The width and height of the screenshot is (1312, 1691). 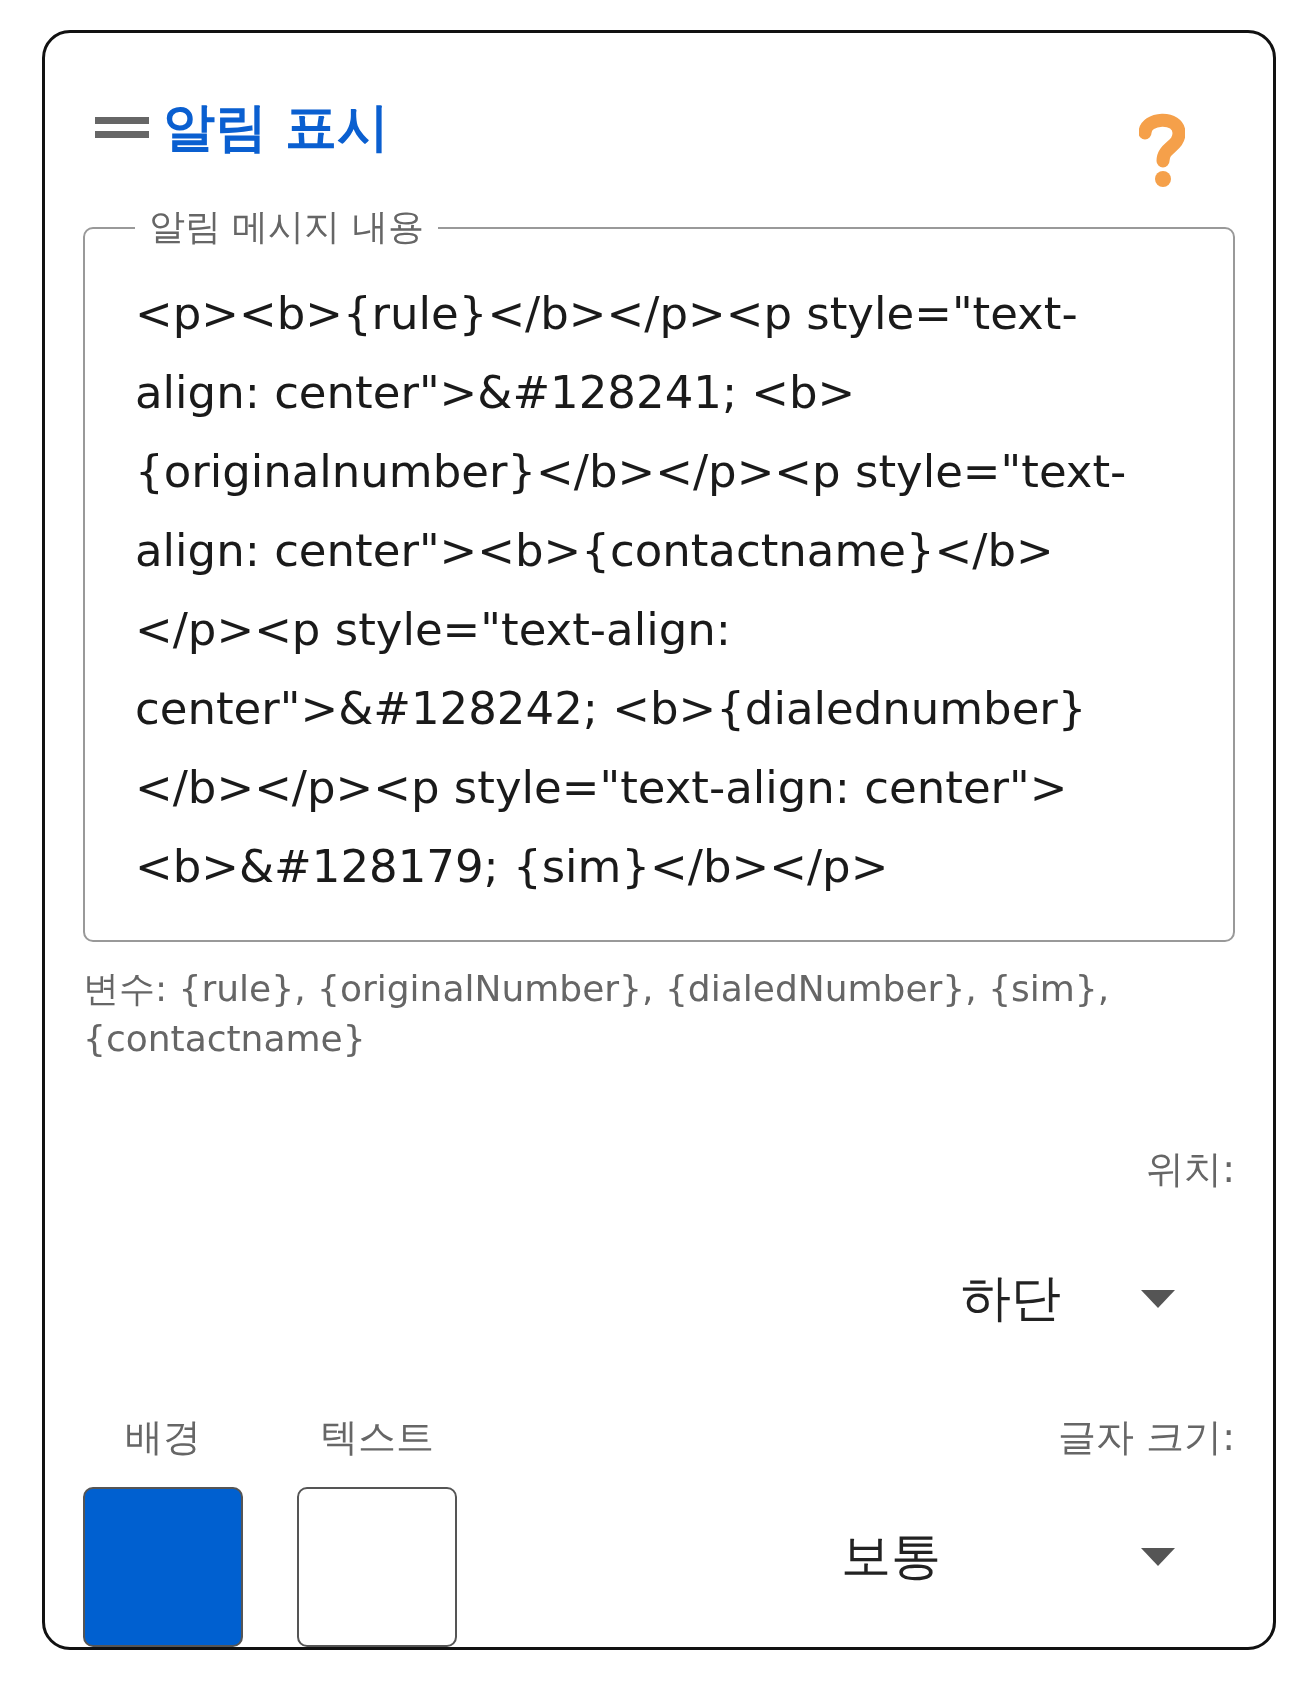 I want to click on position-dropdown: 하단, so click(x=659, y=1298).